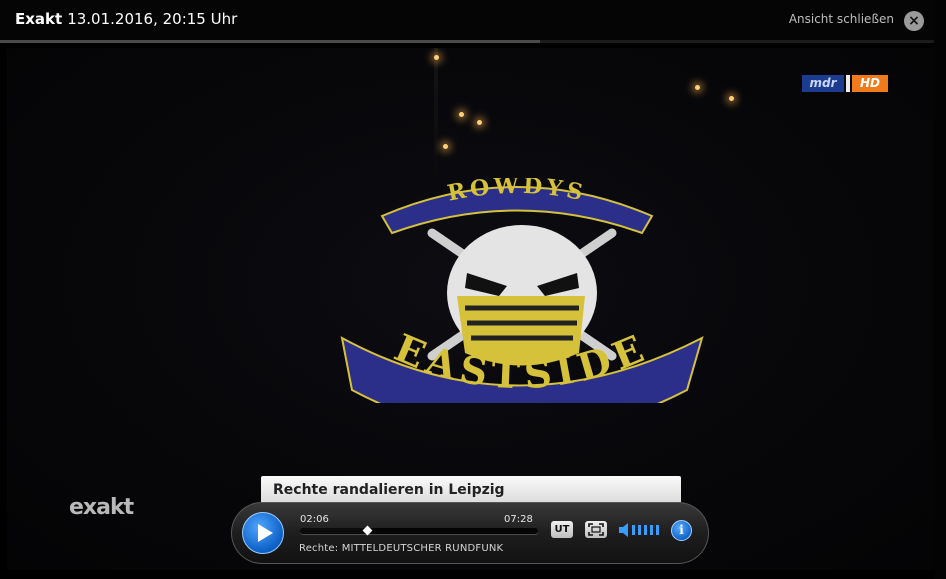  I want to click on mdr-logo-text: mdr, so click(823, 83).